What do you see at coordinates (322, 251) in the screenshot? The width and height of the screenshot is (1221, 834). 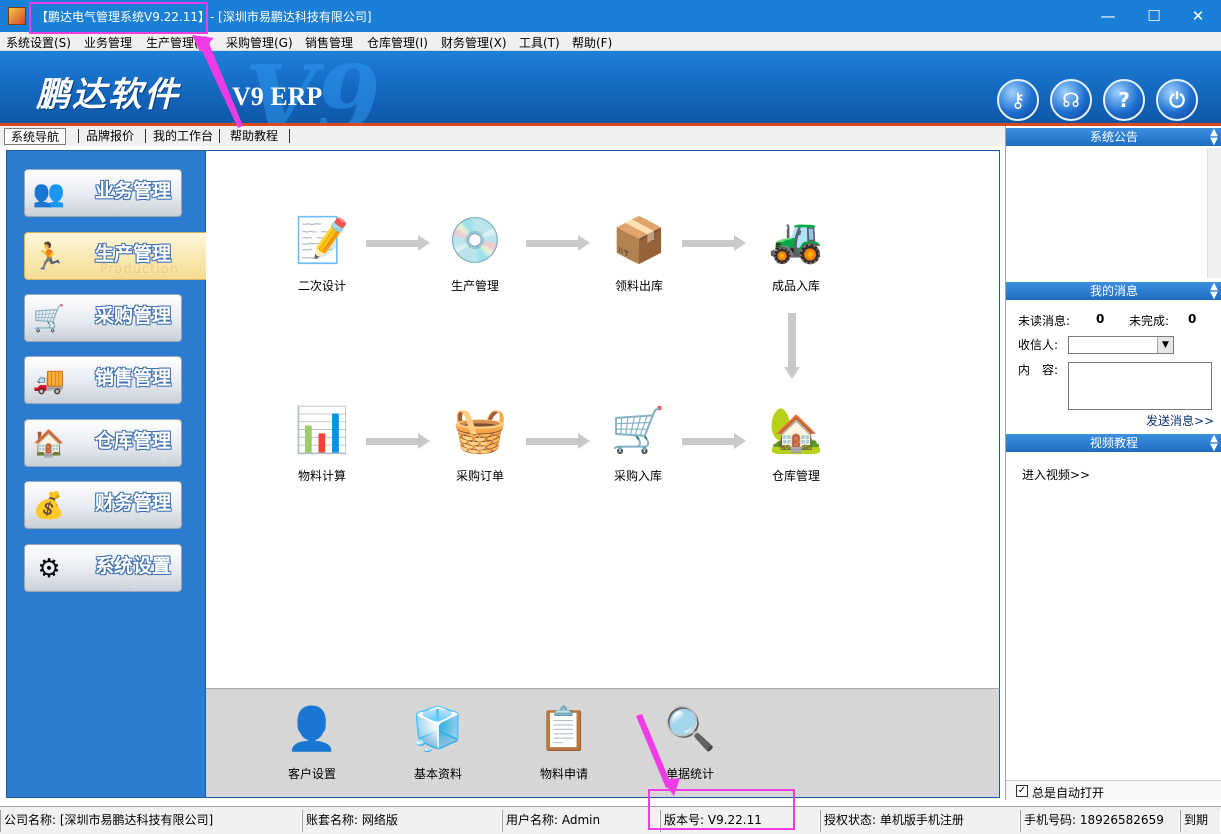 I see `flow-secondary-design: 📝 二次设计` at bounding box center [322, 251].